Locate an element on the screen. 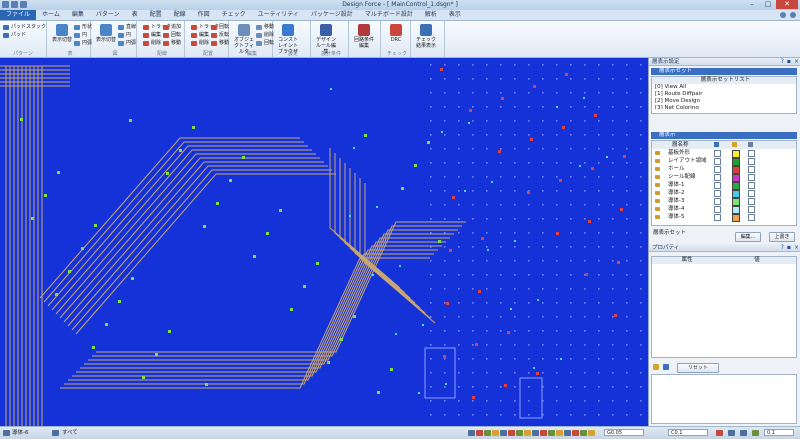 The image size is (800, 439). tab-0: ファイル is located at coordinates (18, 15).